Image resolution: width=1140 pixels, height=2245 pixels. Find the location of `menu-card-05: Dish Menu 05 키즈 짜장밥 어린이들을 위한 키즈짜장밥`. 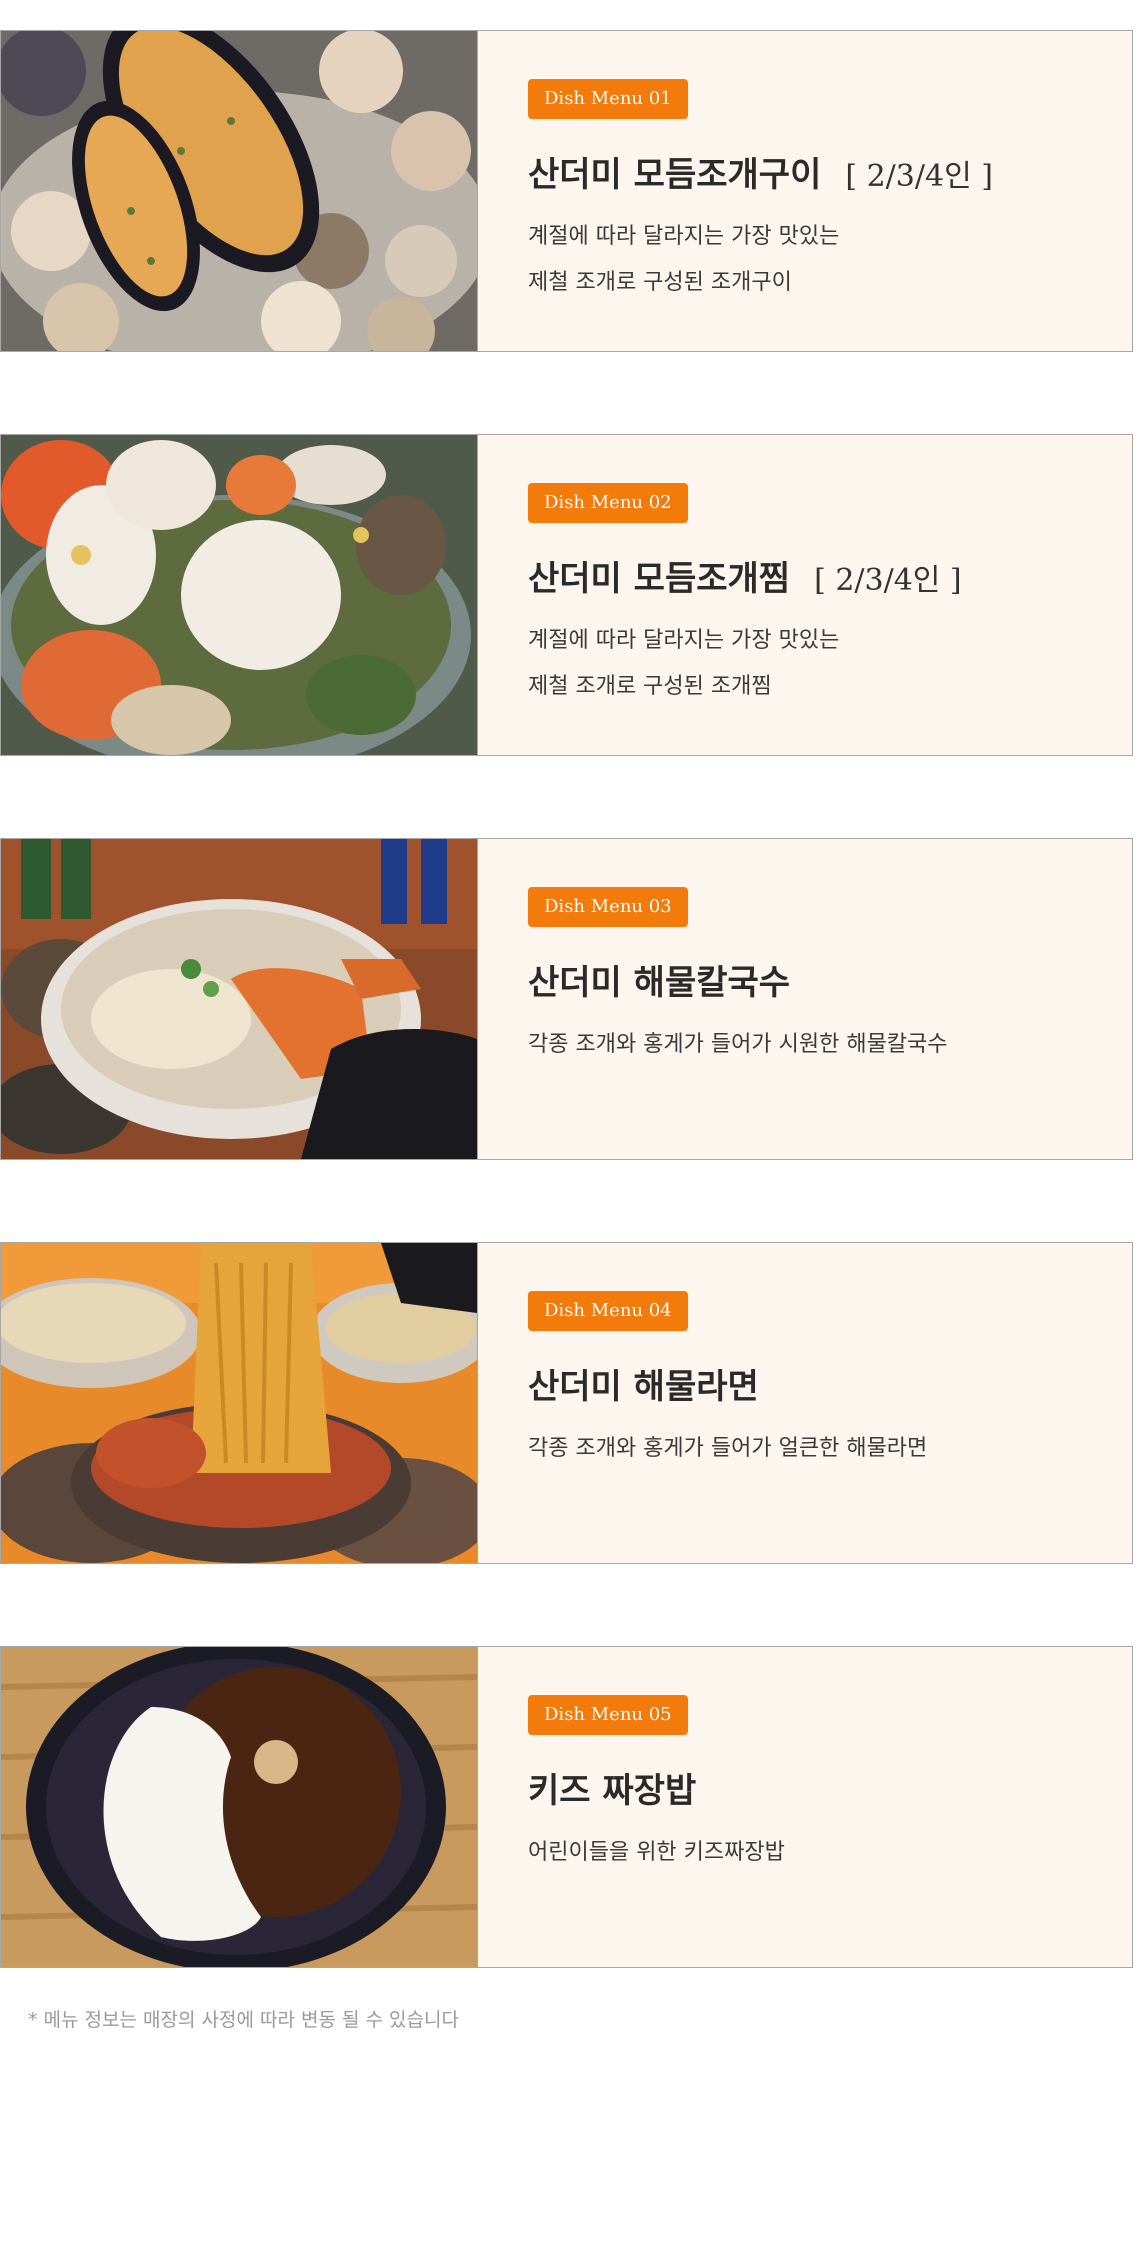

menu-card-05: Dish Menu 05 키즈 짜장밥 어린이들을 위한 키즈짜장밥 is located at coordinates (566, 1807).